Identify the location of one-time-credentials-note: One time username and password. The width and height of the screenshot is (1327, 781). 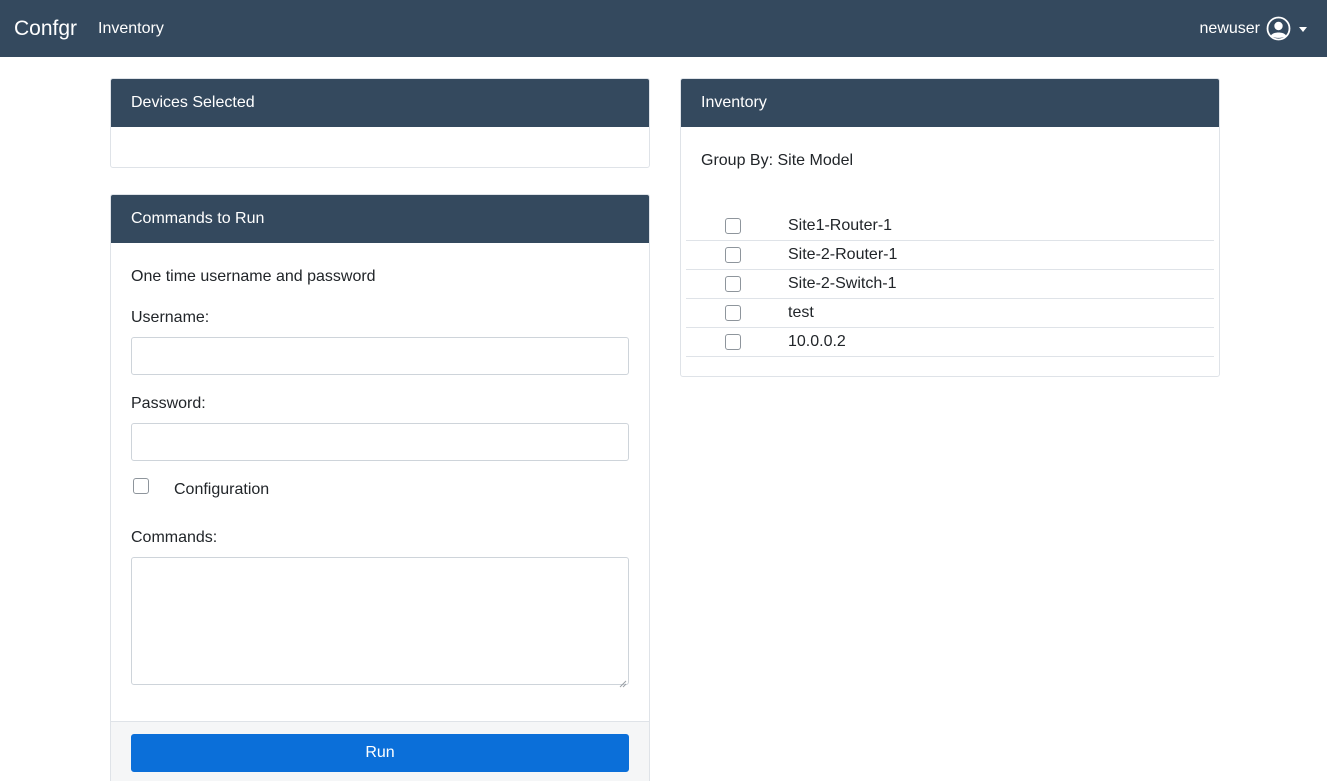
(253, 276).